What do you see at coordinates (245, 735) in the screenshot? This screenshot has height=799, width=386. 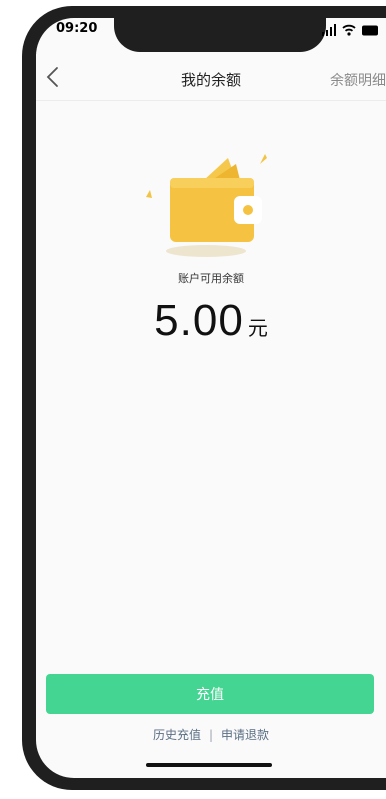 I see `refund-request-link: 申请退款` at bounding box center [245, 735].